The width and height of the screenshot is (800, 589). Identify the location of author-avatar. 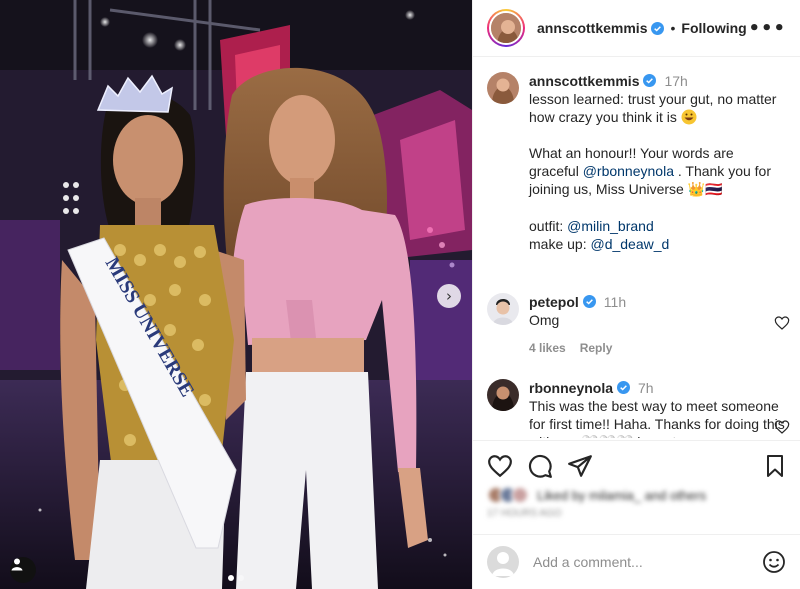
(506, 28).